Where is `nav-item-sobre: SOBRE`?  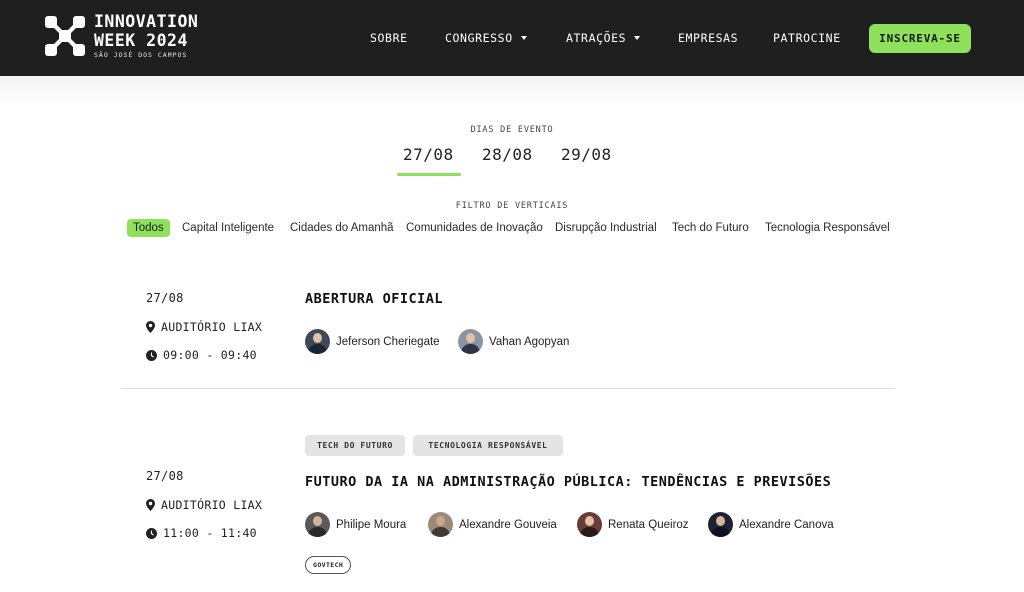 nav-item-sobre: SOBRE is located at coordinates (389, 38).